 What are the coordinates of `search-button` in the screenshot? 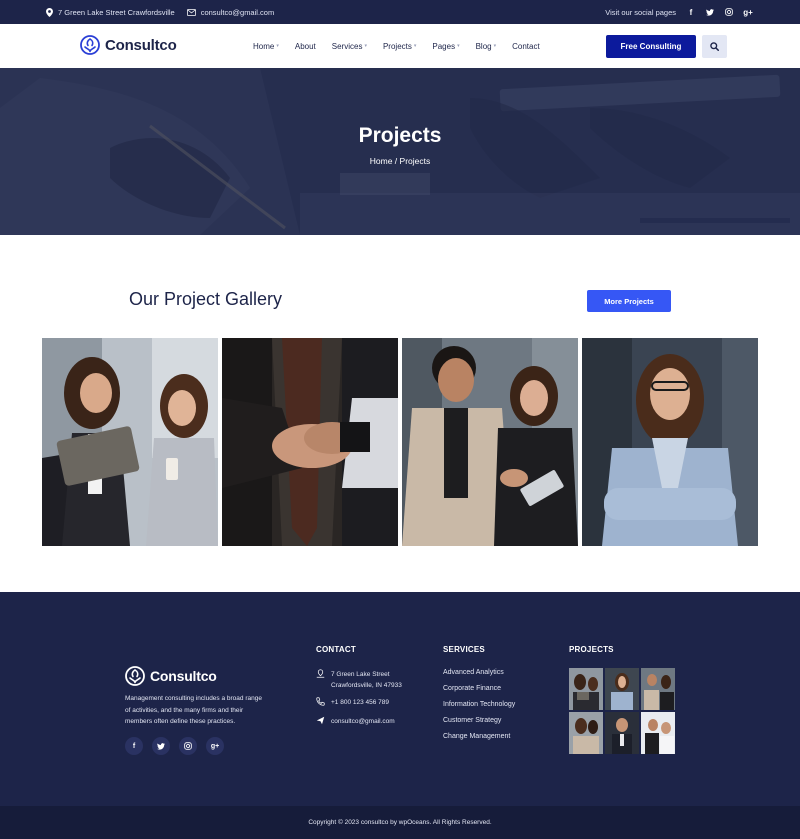 It's located at (714, 46).